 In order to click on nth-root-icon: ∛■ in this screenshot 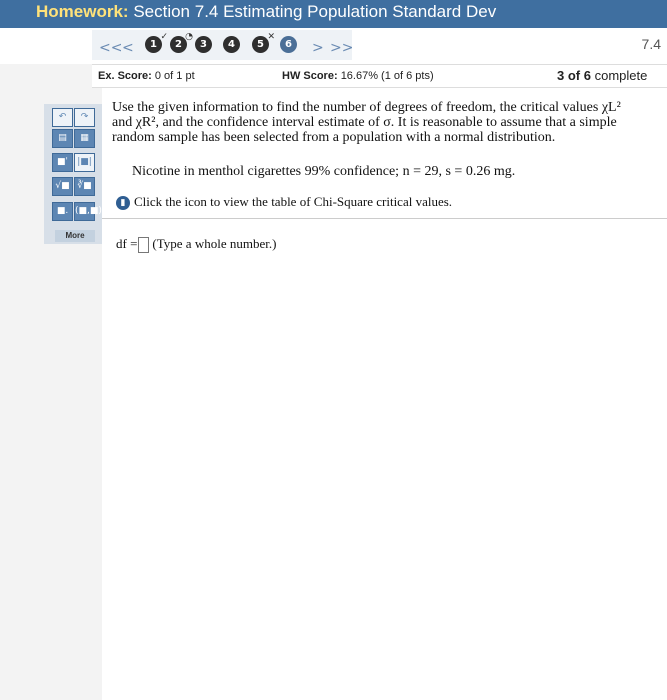, I will do `click(84, 186)`.